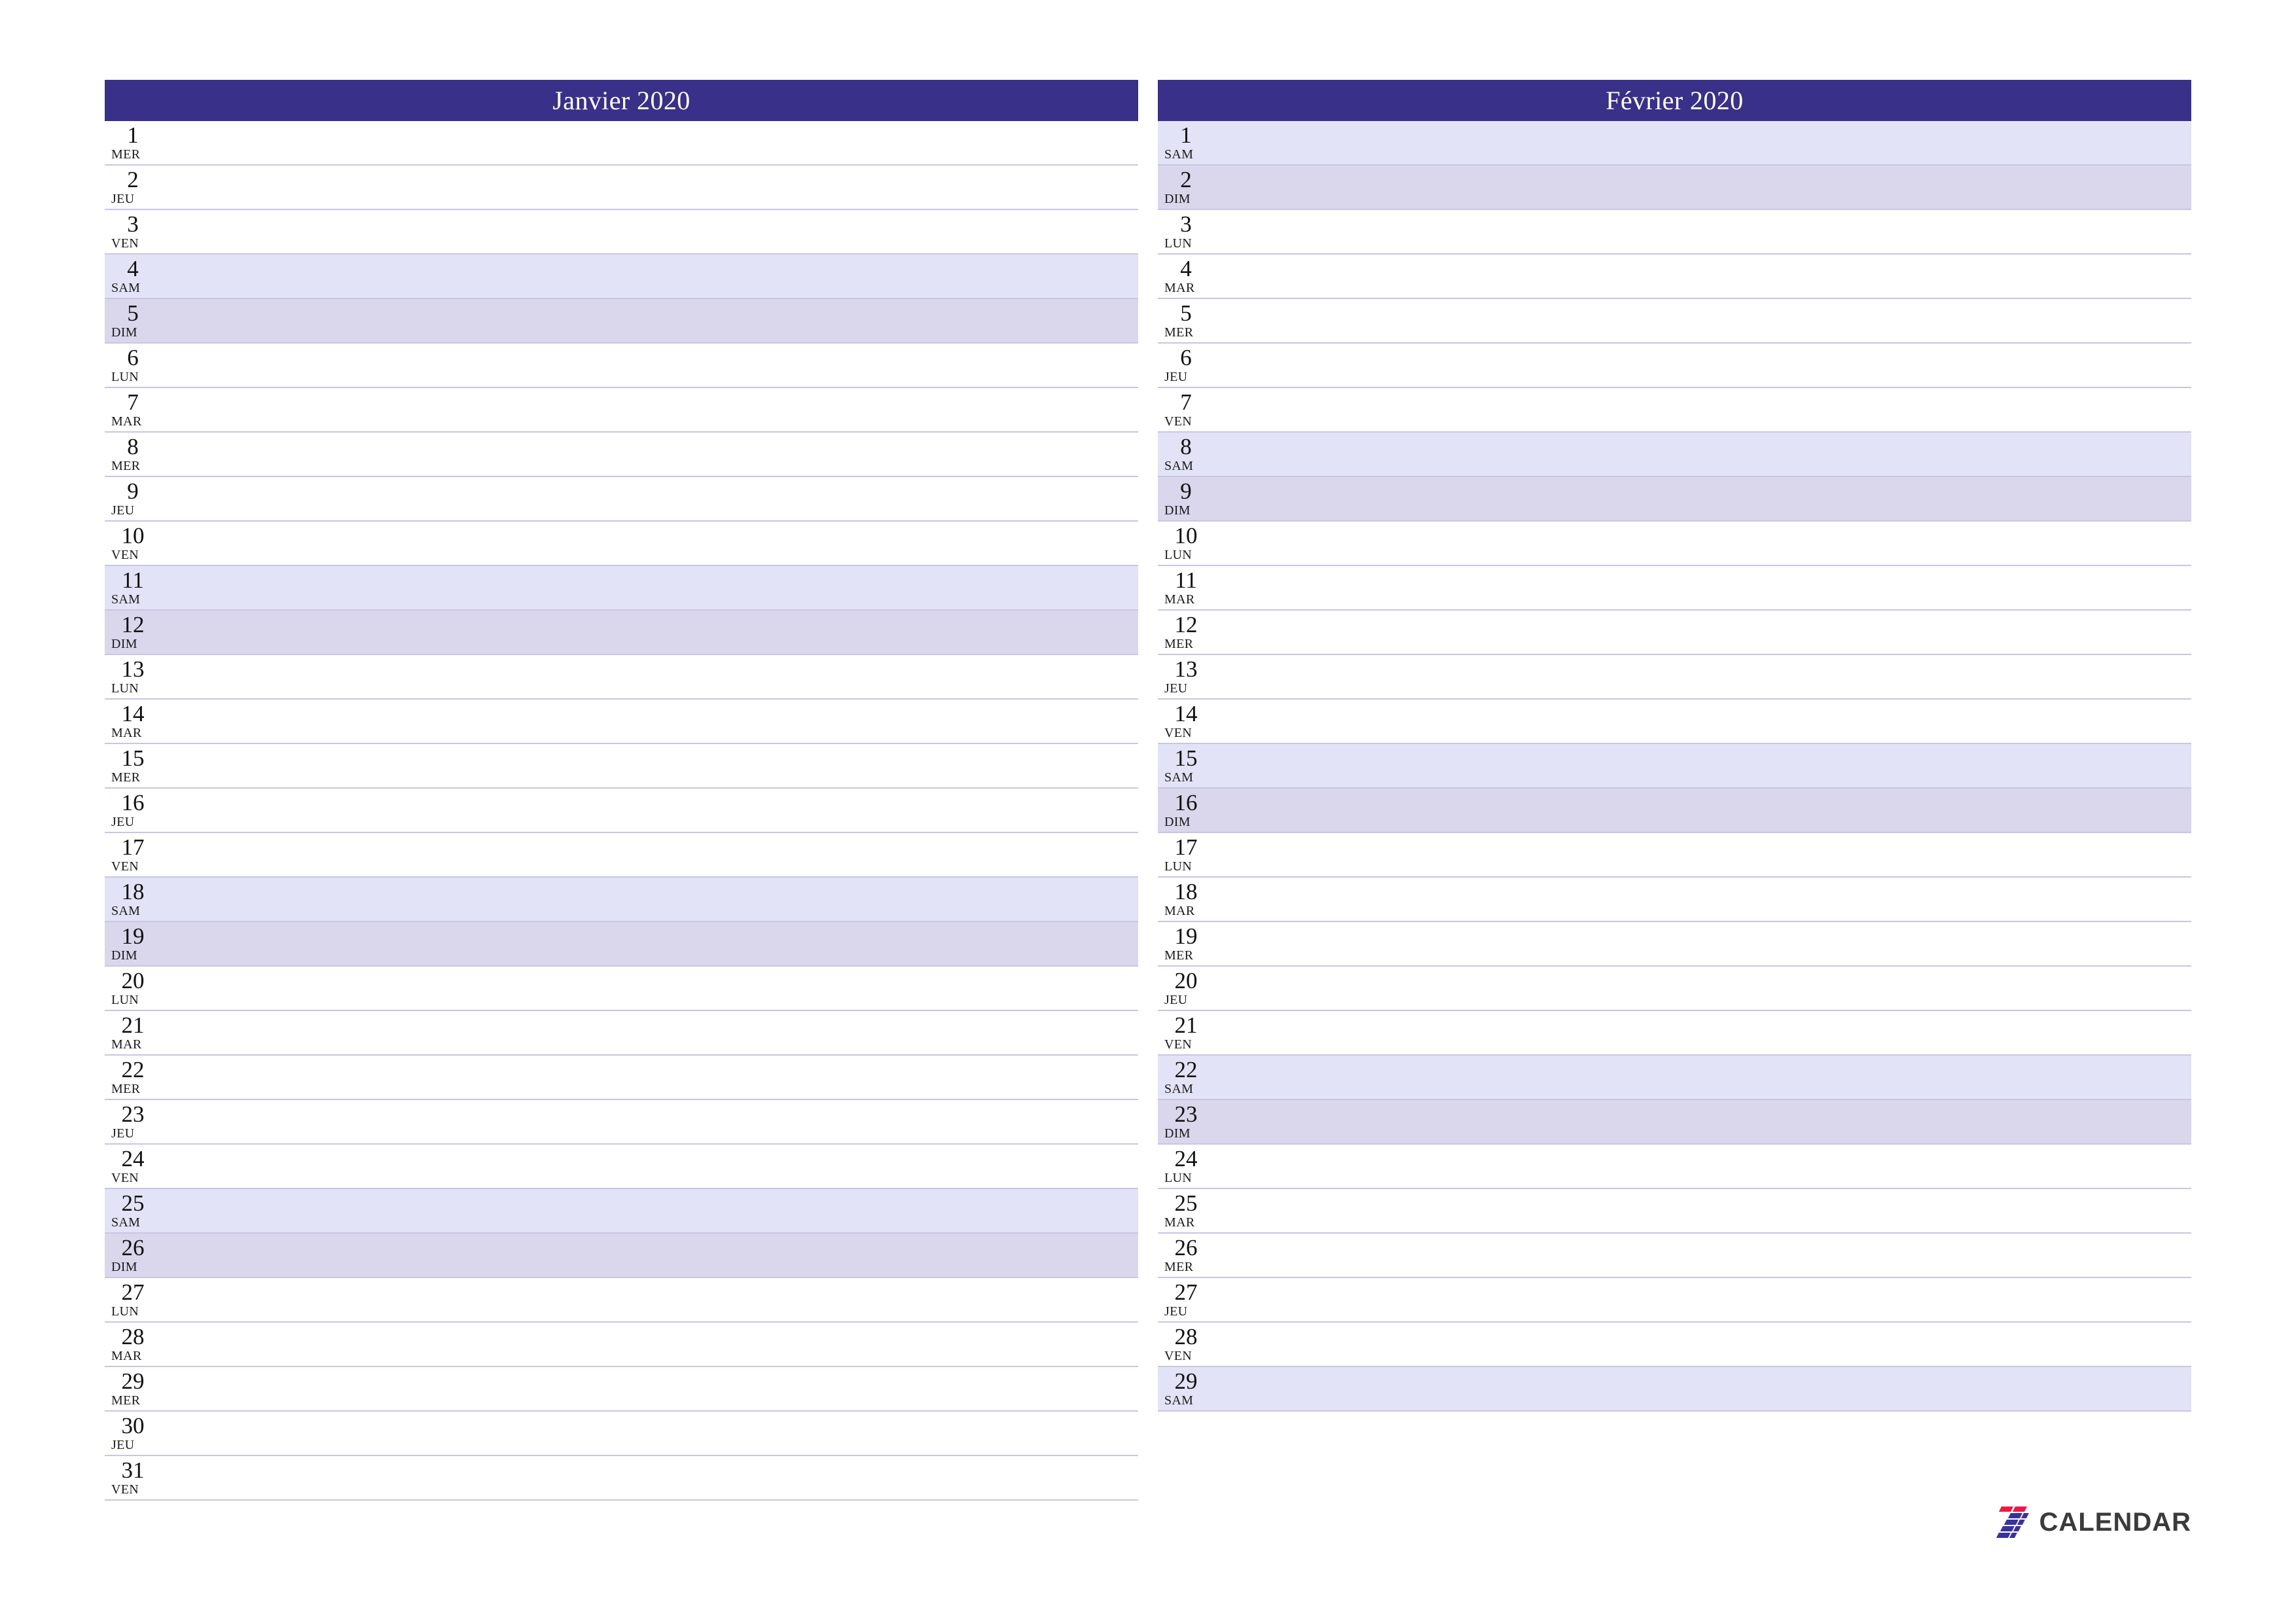 The width and height of the screenshot is (2296, 1623). Describe the element at coordinates (621, 1078) in the screenshot. I see `day-row: 22 MER` at that location.